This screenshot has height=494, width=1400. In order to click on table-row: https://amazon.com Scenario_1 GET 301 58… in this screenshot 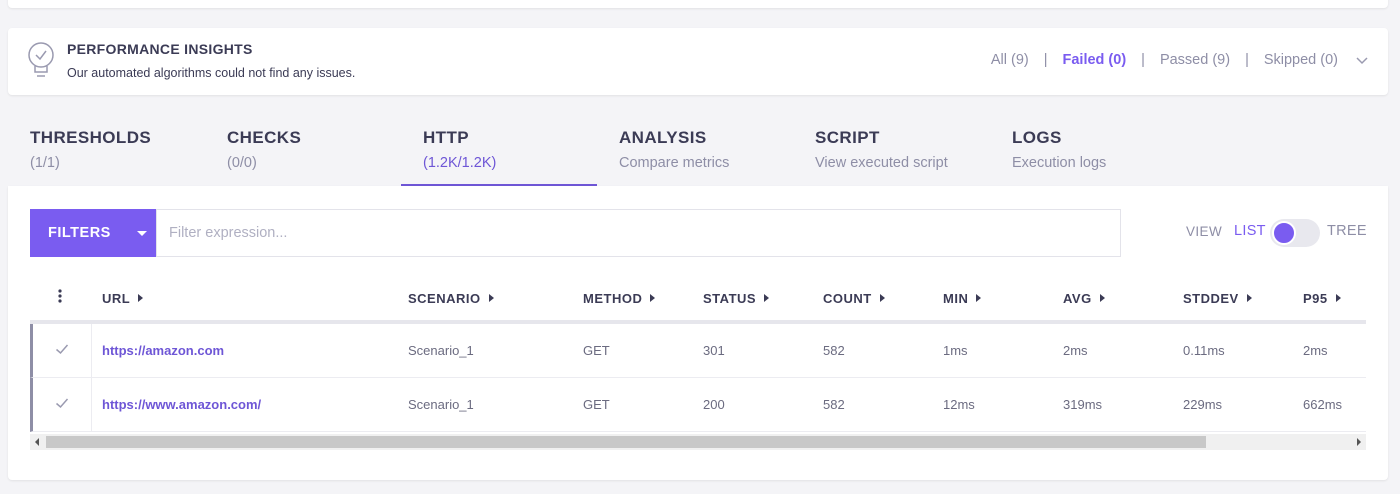, I will do `click(698, 351)`.